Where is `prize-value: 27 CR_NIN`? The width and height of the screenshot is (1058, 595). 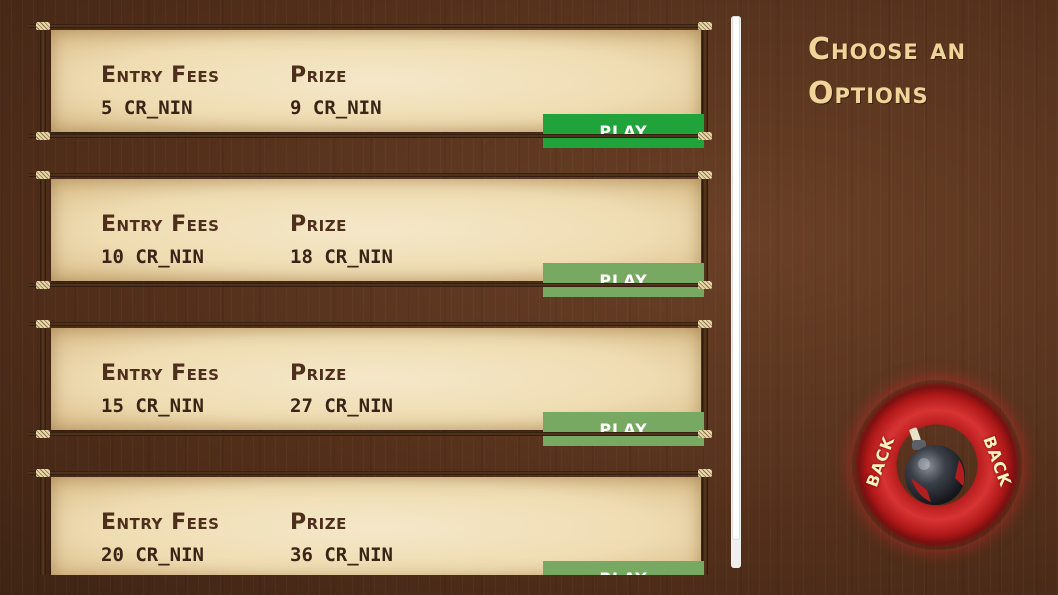 prize-value: 27 CR_NIN is located at coordinates (341, 406).